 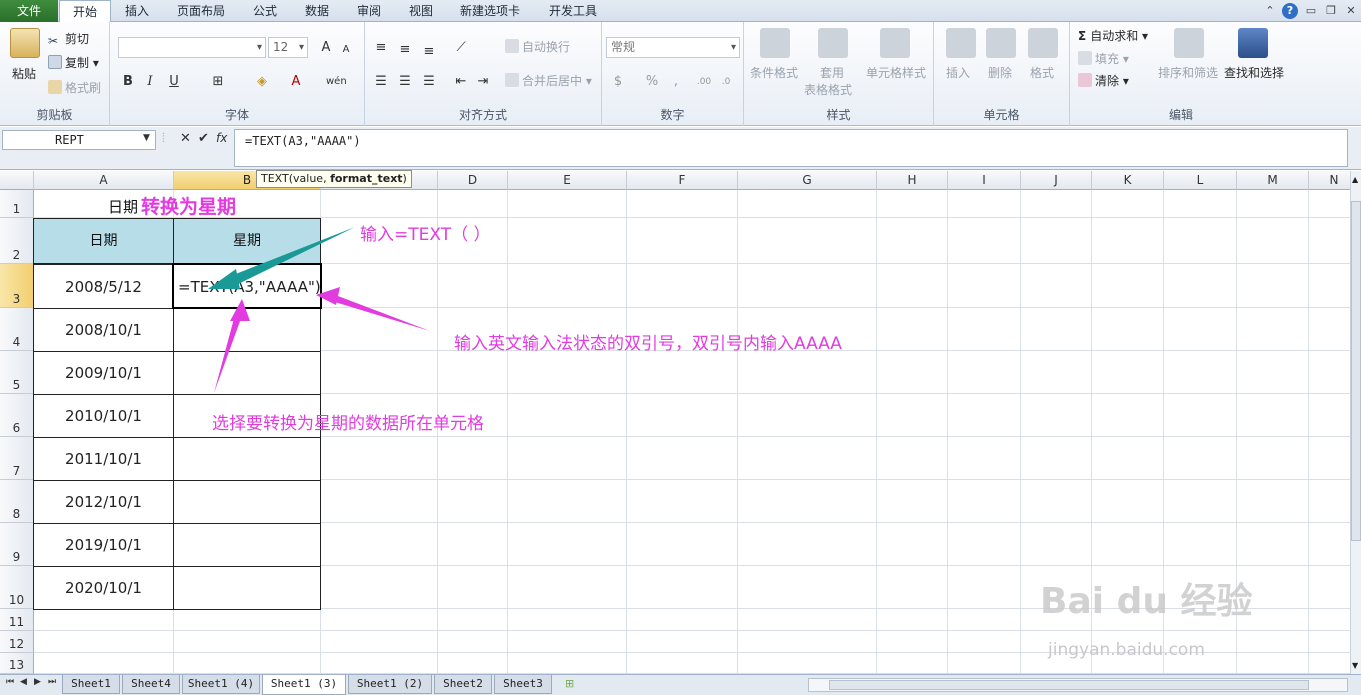 I want to click on sheet-tab: Sheet2, so click(x=463, y=684).